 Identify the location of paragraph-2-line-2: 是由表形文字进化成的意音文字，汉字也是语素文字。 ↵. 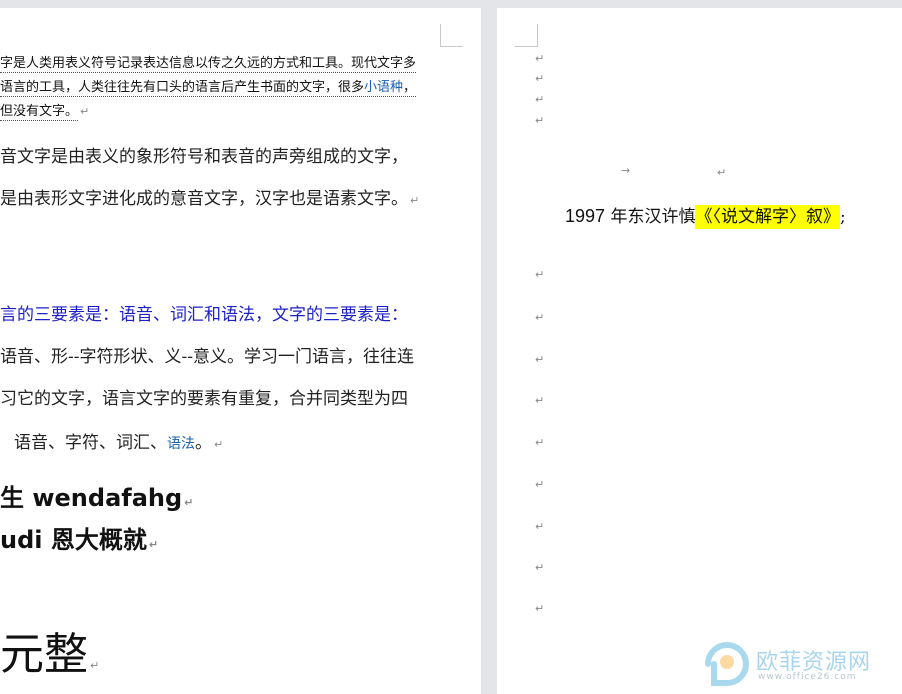
(210, 199).